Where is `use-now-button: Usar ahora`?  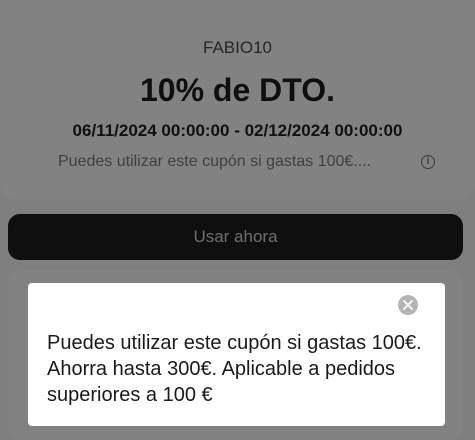
use-now-button: Usar ahora is located at coordinates (235, 237).